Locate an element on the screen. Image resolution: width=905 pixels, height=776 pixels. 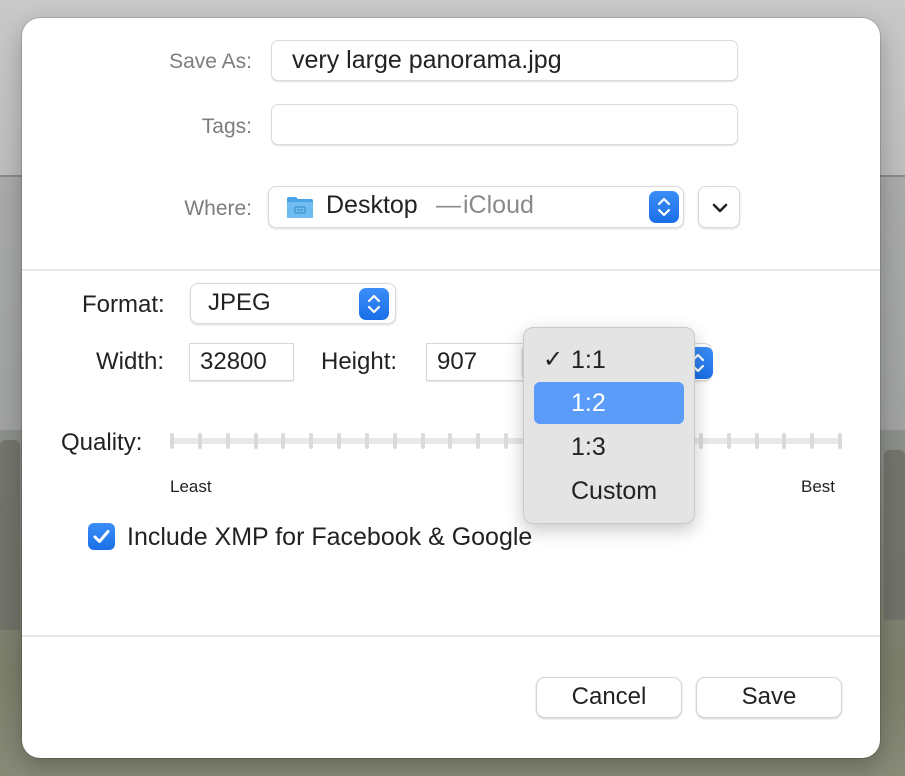
save-button: Save is located at coordinates (769, 697).